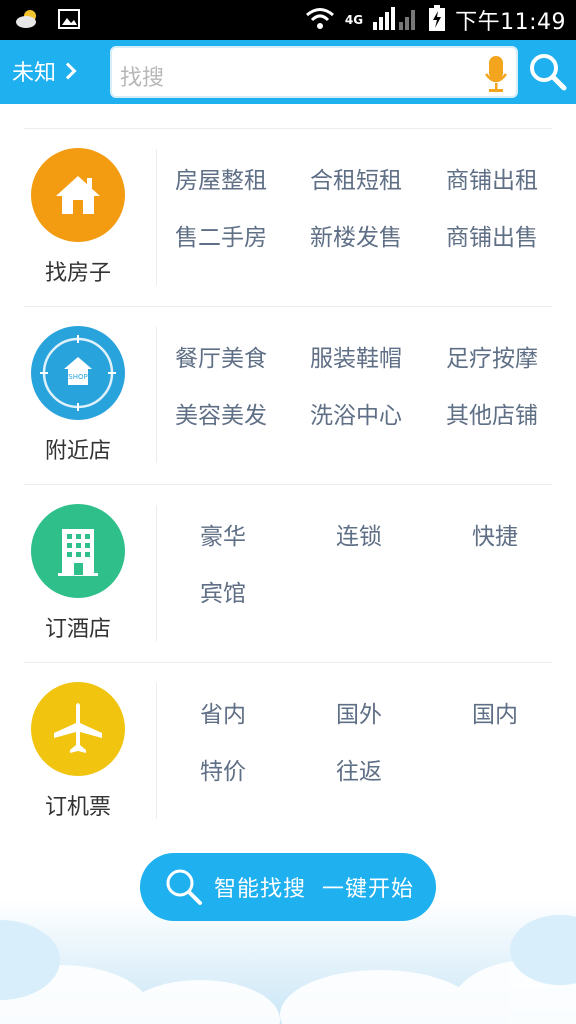 The height and width of the screenshot is (1024, 576). I want to click on link-guesthouse: 宾馆, so click(223, 591).